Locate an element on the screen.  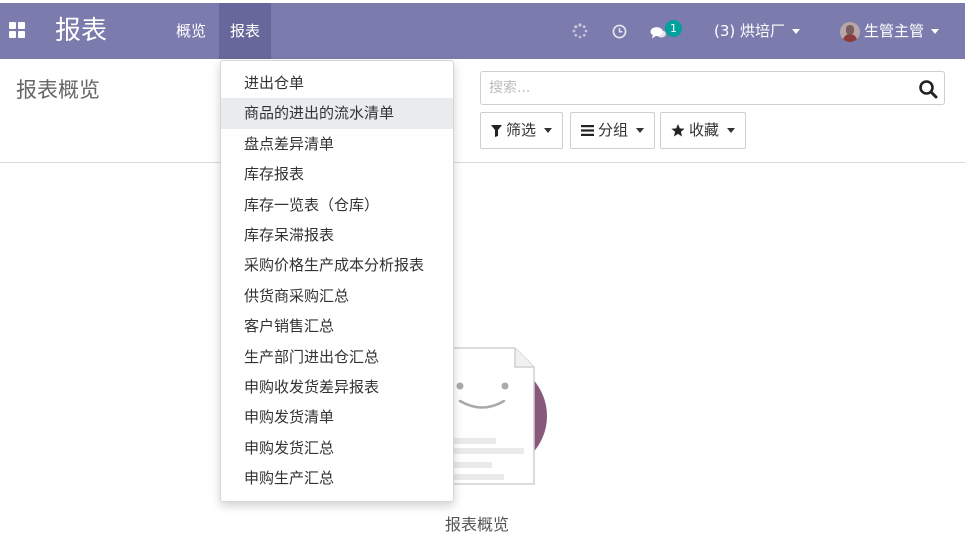
menu-item-label: 生产部门进出仓汇总 is located at coordinates (312, 356).